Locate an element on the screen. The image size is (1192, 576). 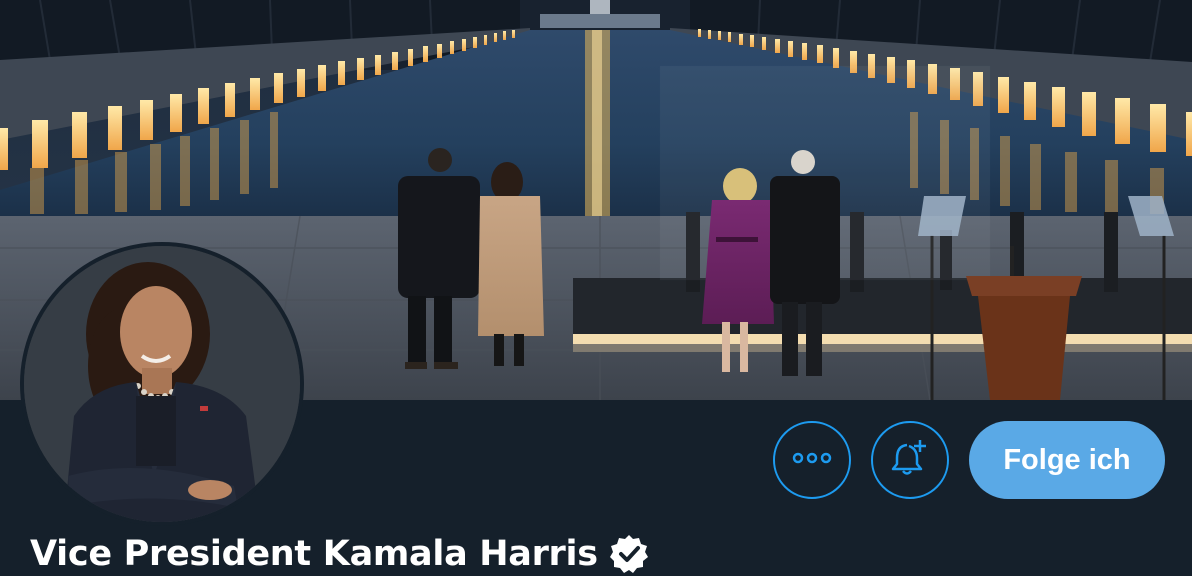
more-options-button is located at coordinates (812, 460).